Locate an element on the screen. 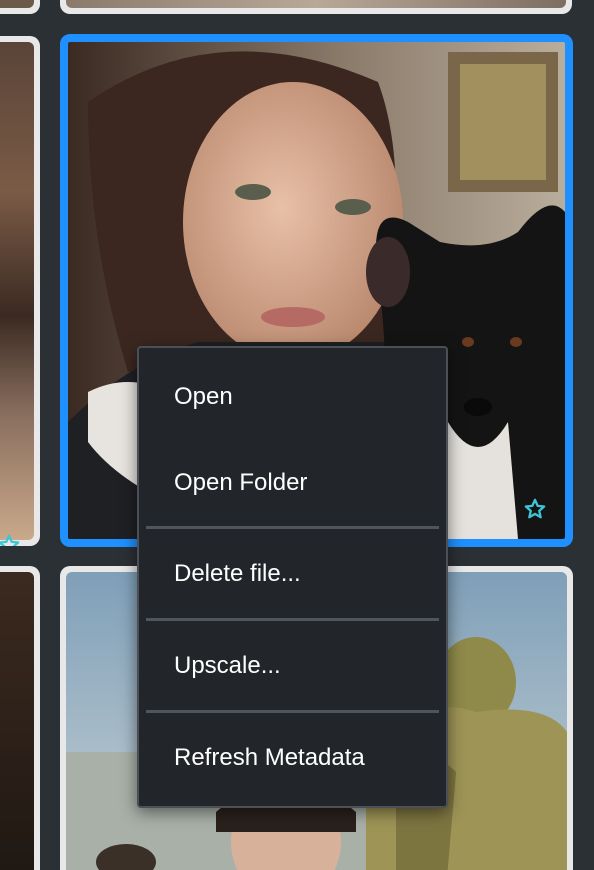 This screenshot has width=594, height=870. menu-item-label: Open Folder is located at coordinates (241, 482).